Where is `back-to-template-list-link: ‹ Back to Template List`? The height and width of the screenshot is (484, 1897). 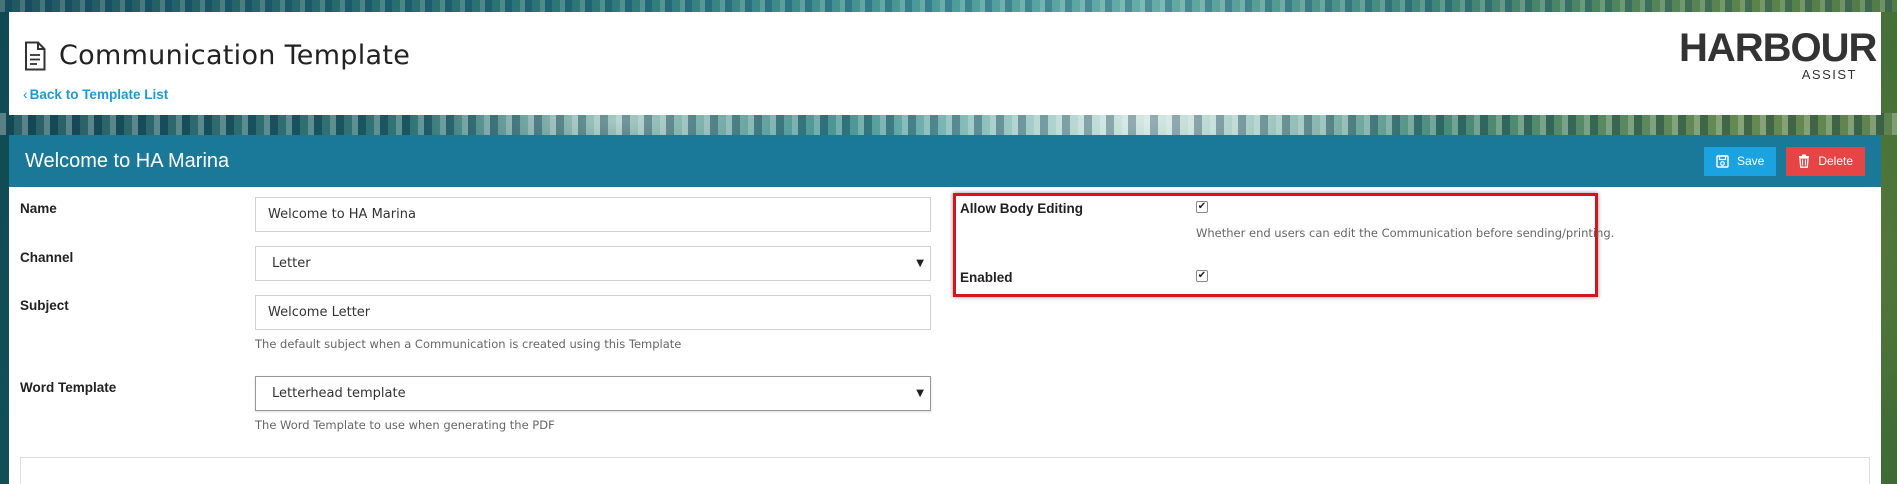
back-to-template-list-link: ‹ Back to Template List is located at coordinates (95, 94).